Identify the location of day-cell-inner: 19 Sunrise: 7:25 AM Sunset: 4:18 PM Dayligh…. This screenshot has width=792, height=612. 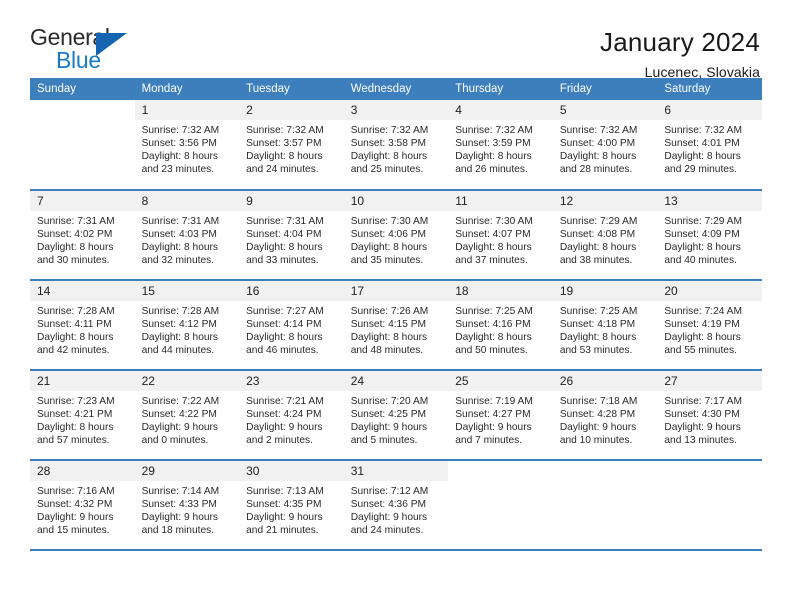
(605, 325).